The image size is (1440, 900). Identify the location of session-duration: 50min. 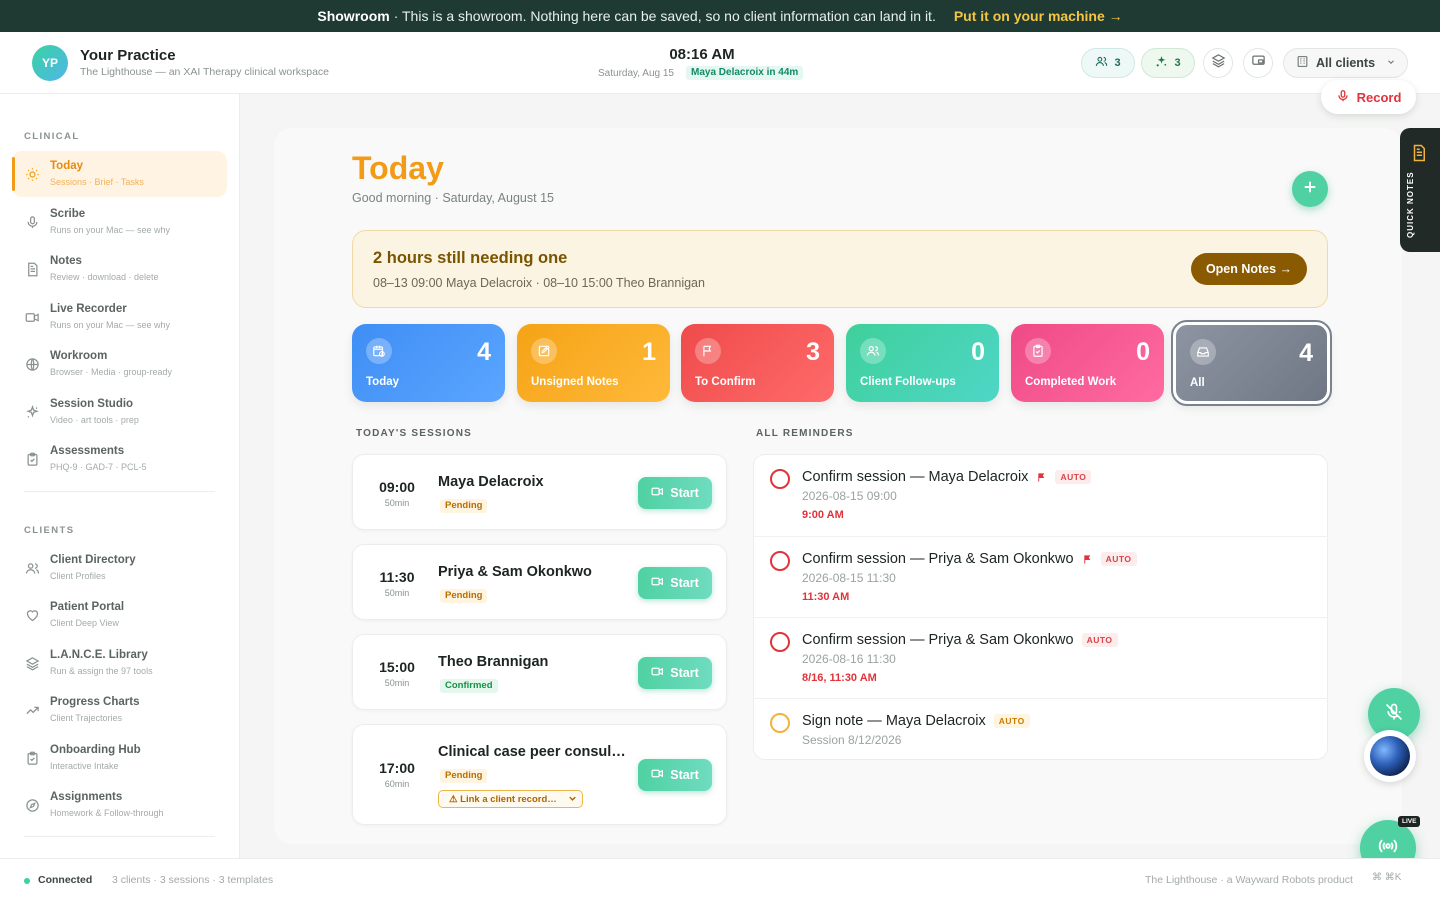
(397, 683).